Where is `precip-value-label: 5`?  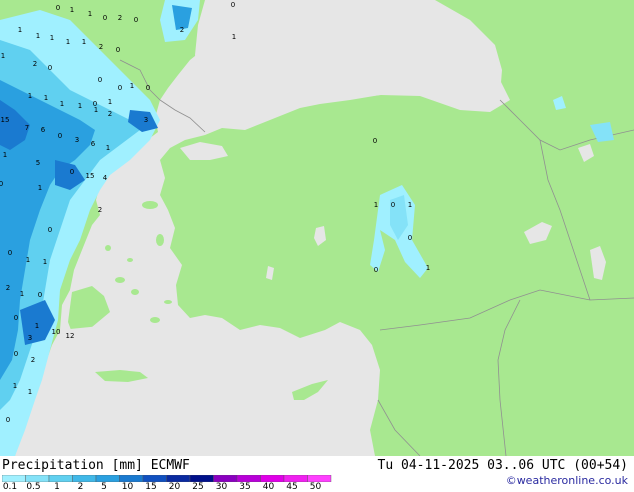 precip-value-label: 5 is located at coordinates (38, 163).